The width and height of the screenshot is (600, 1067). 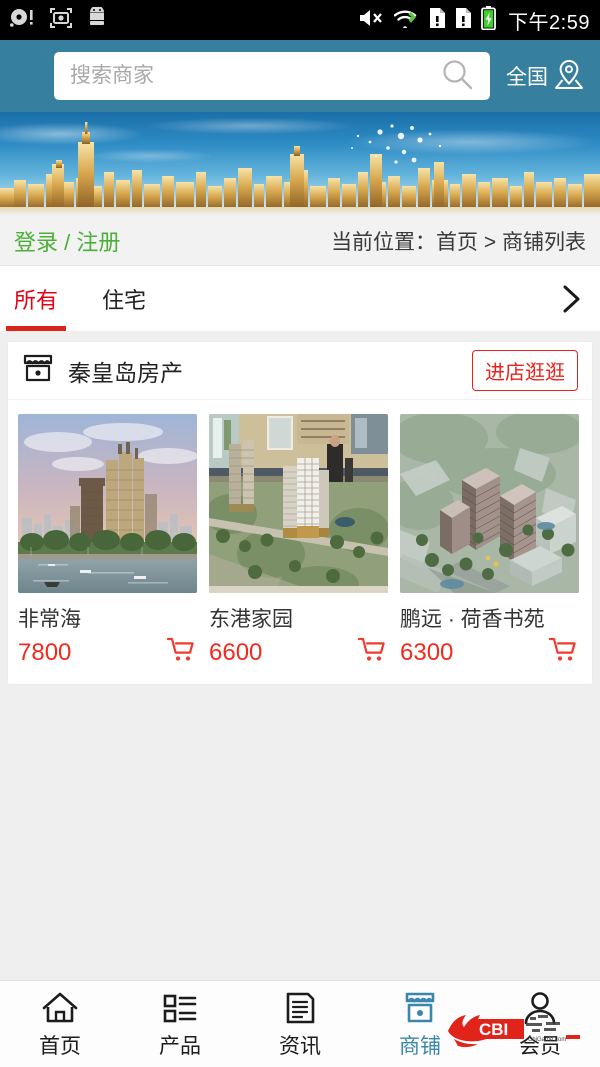 I want to click on tab-residential-label: 住宅, so click(x=124, y=300).